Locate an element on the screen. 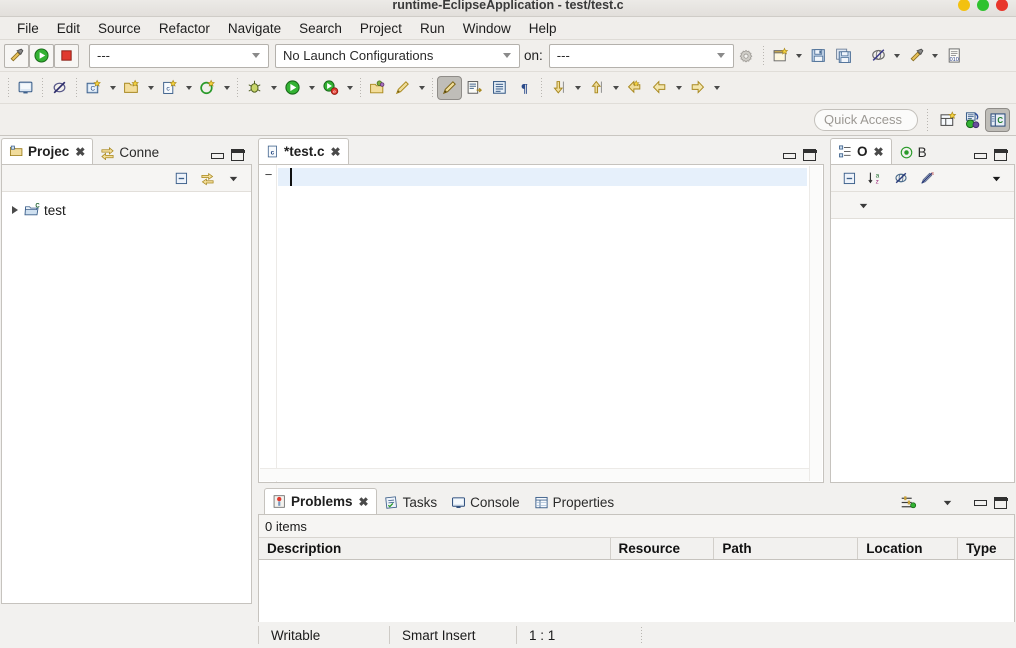 This screenshot has height=648, width=1016. previous-annotation-chevron-down-icon is located at coordinates (615, 88).